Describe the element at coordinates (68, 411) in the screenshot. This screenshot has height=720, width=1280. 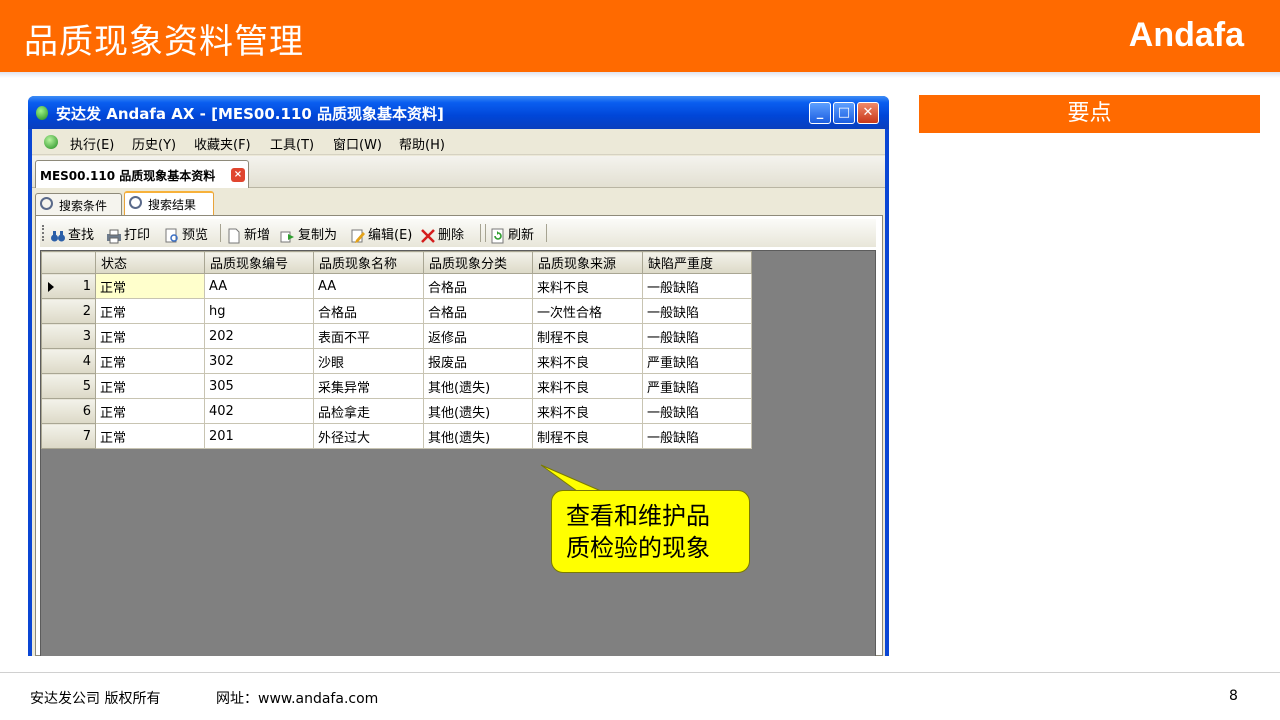
I see `row-header: 6` at that location.